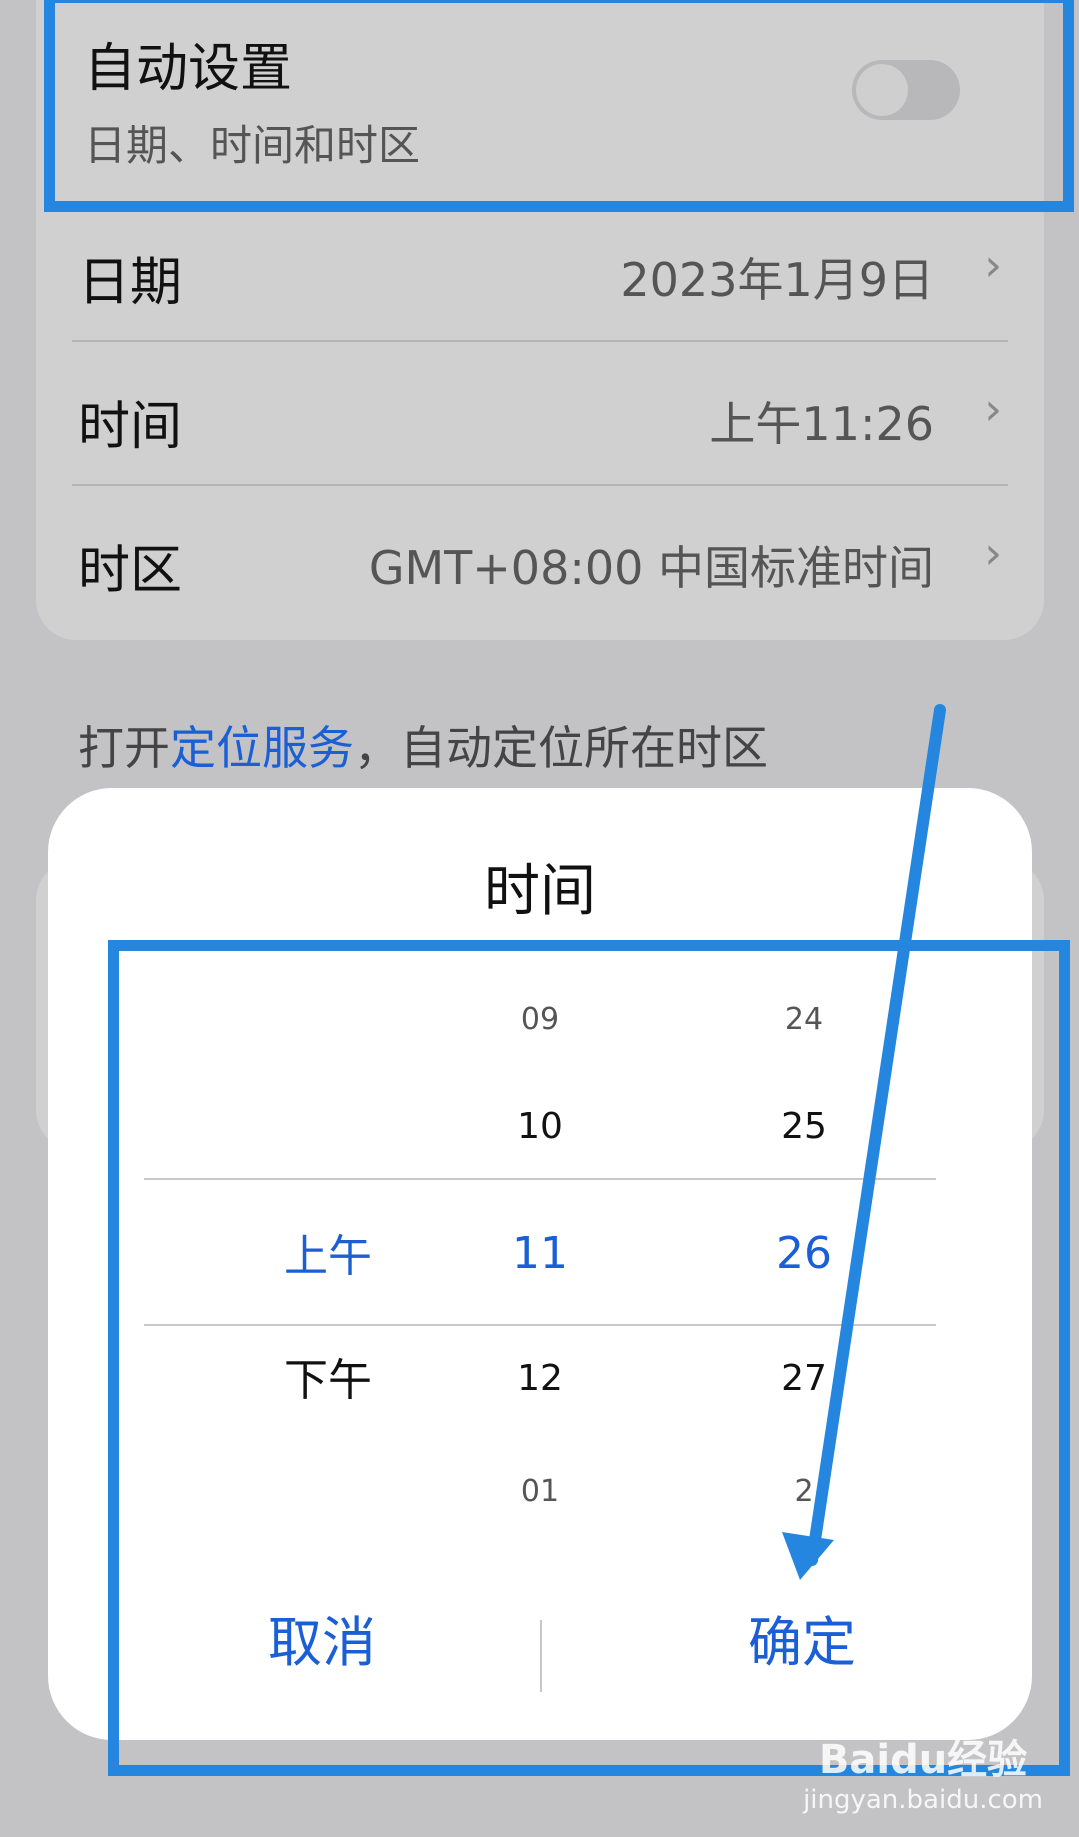 Image resolution: width=1079 pixels, height=1837 pixels. I want to click on timezone-value: GMT+08:00 中国标准时间, so click(651, 568).